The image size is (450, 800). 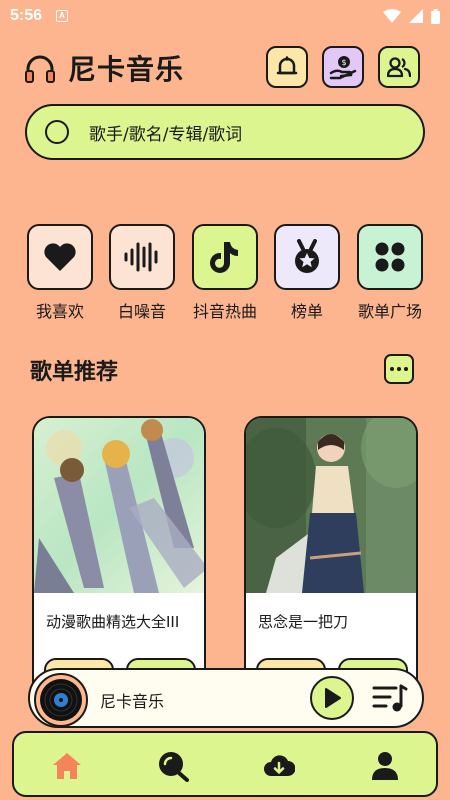 I want to click on friends-button, so click(x=399, y=67).